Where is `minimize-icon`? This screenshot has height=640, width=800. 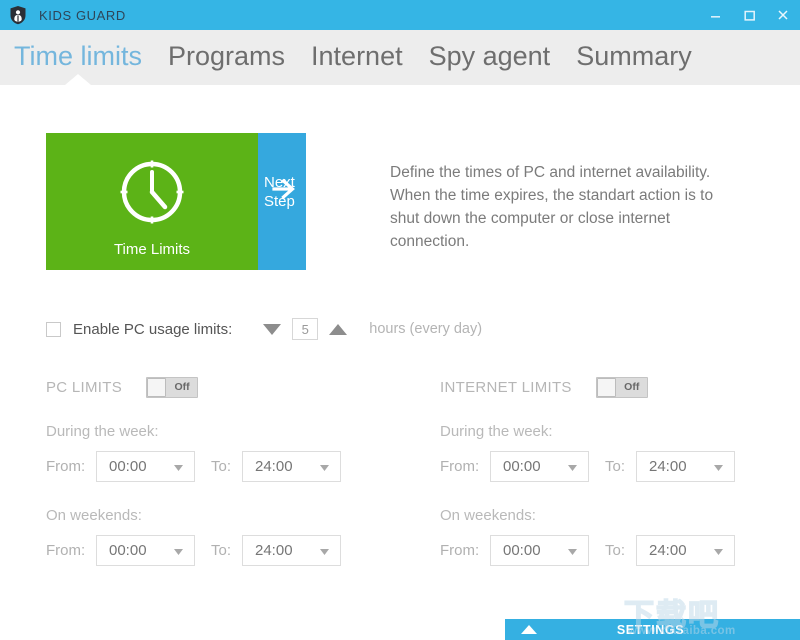
minimize-icon is located at coordinates (715, 15).